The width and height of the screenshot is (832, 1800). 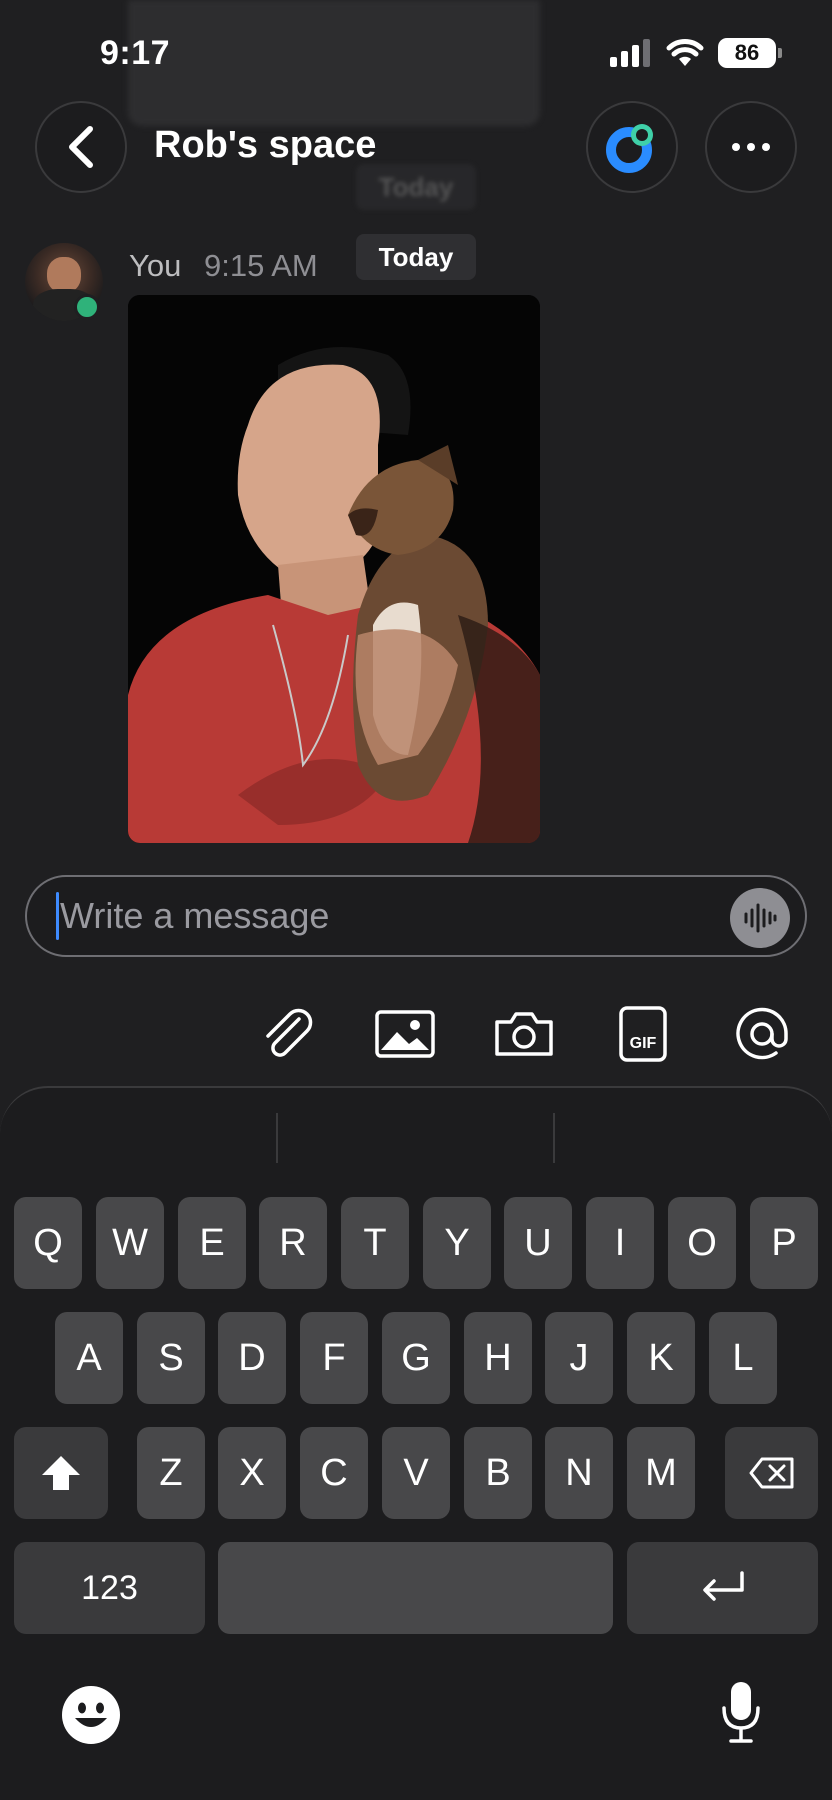 I want to click on presence-indicator, so click(x=87, y=307).